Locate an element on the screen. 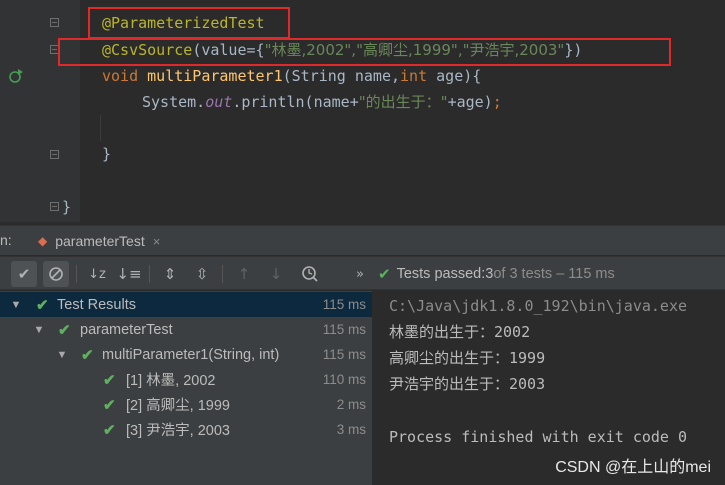 Image resolution: width=725 pixels, height=485 pixels. passed-check-icon: ✔ is located at coordinates (384, 274).